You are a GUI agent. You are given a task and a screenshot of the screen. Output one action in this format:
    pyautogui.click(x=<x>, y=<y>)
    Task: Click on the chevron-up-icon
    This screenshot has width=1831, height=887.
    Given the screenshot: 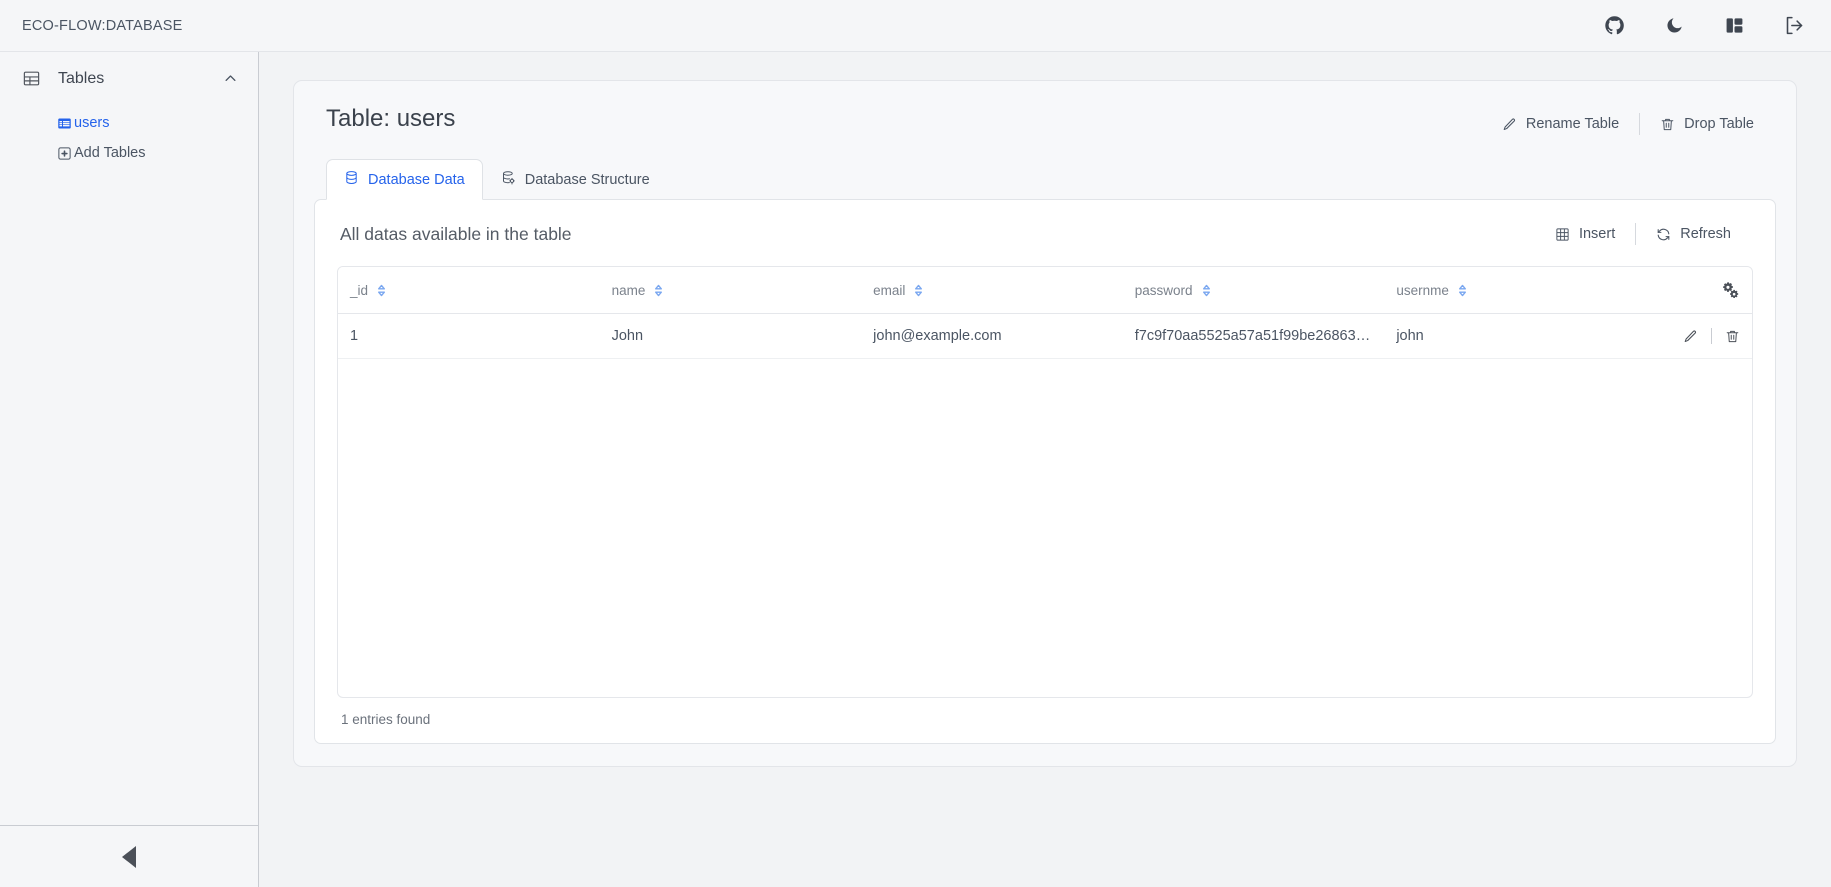 What is the action you would take?
    pyautogui.click(x=230, y=78)
    